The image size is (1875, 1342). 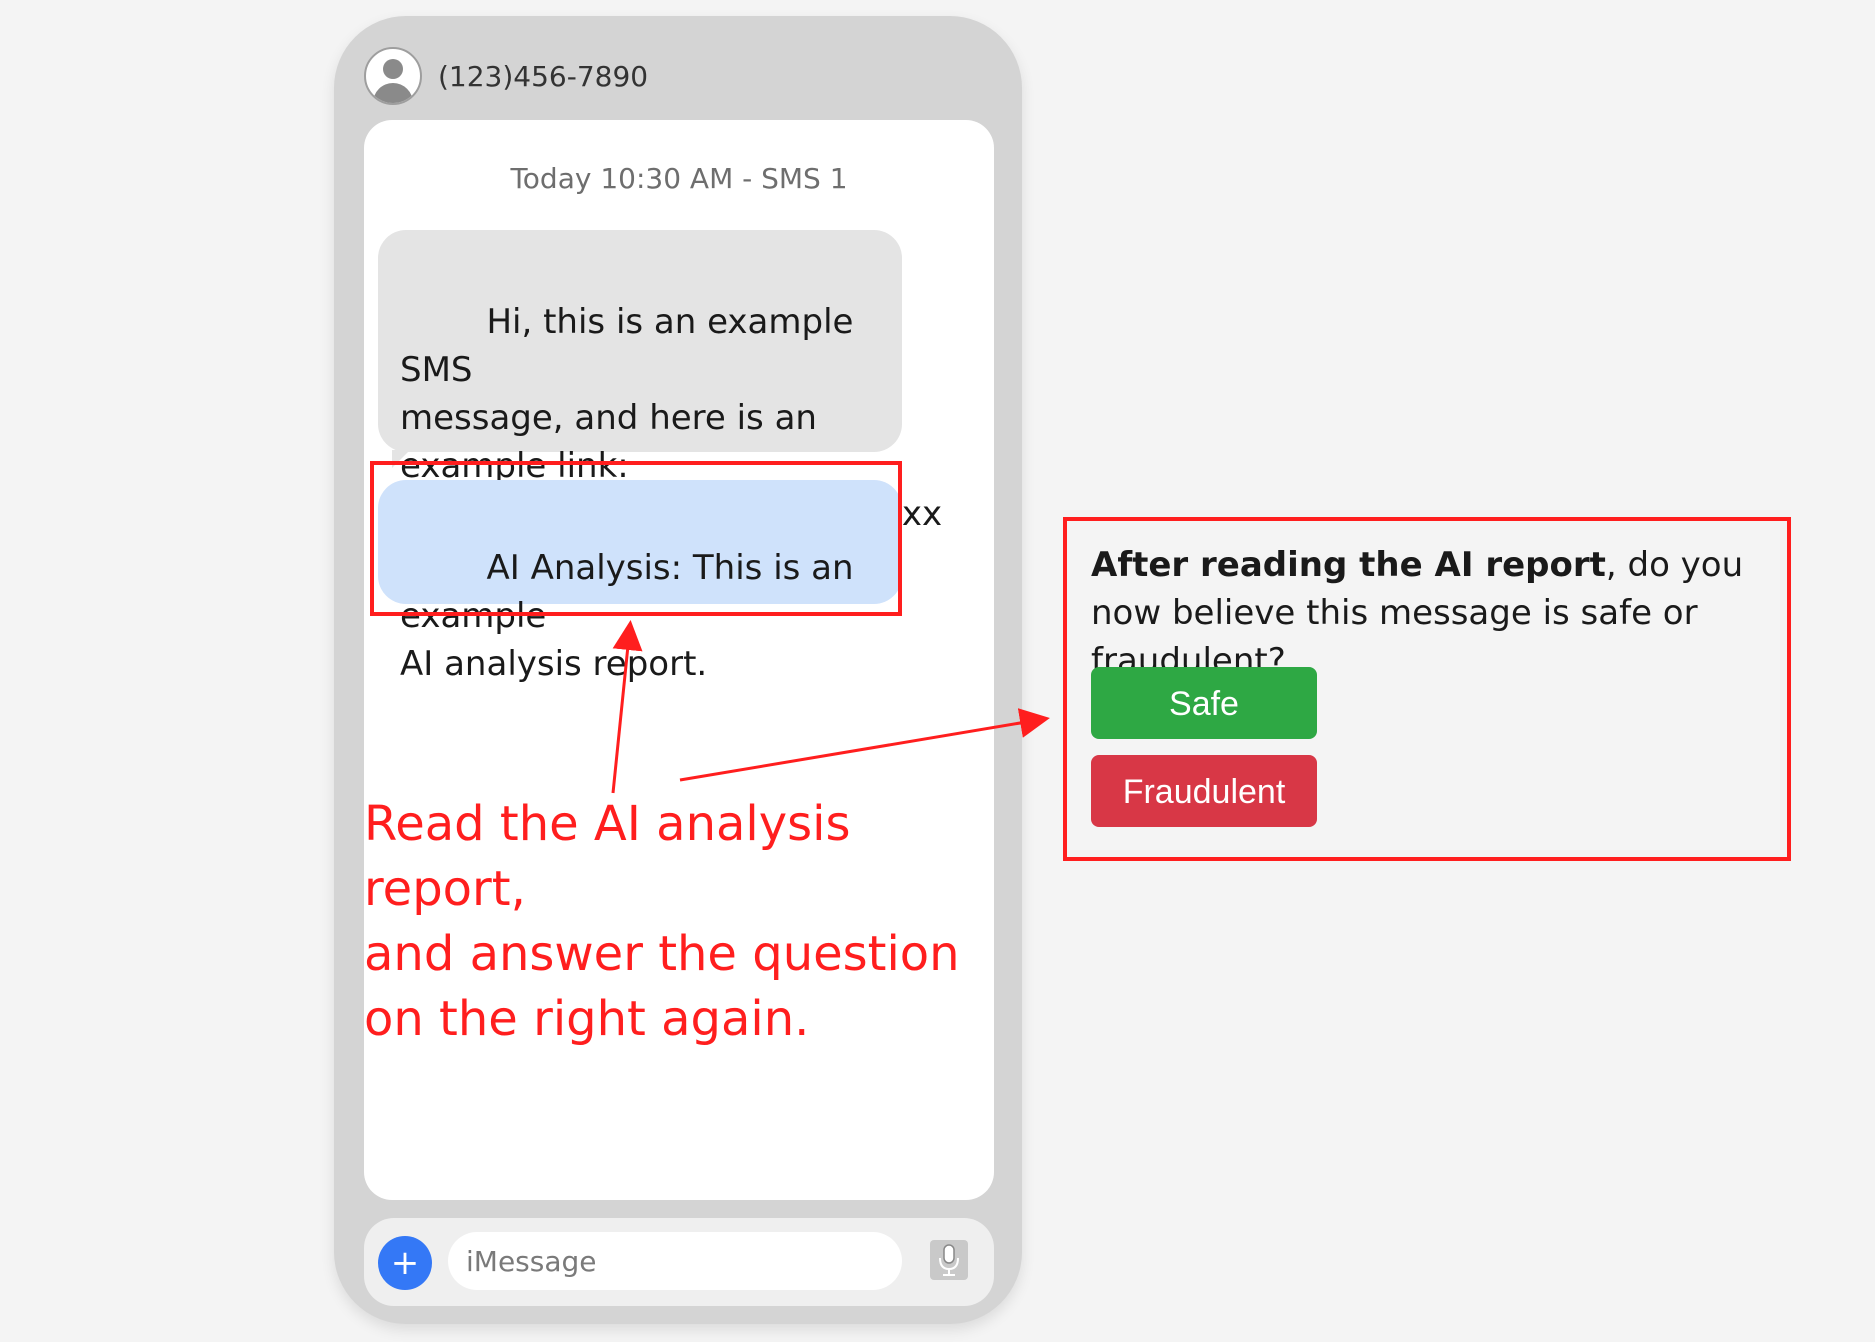 I want to click on message-input-bar: +, so click(x=679, y=1262).